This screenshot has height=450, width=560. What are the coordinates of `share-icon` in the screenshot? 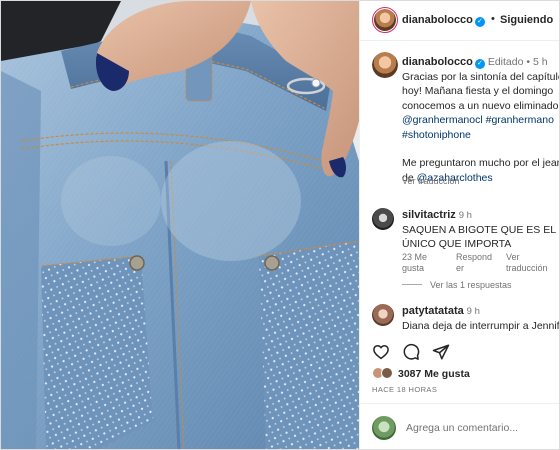 It's located at (441, 352).